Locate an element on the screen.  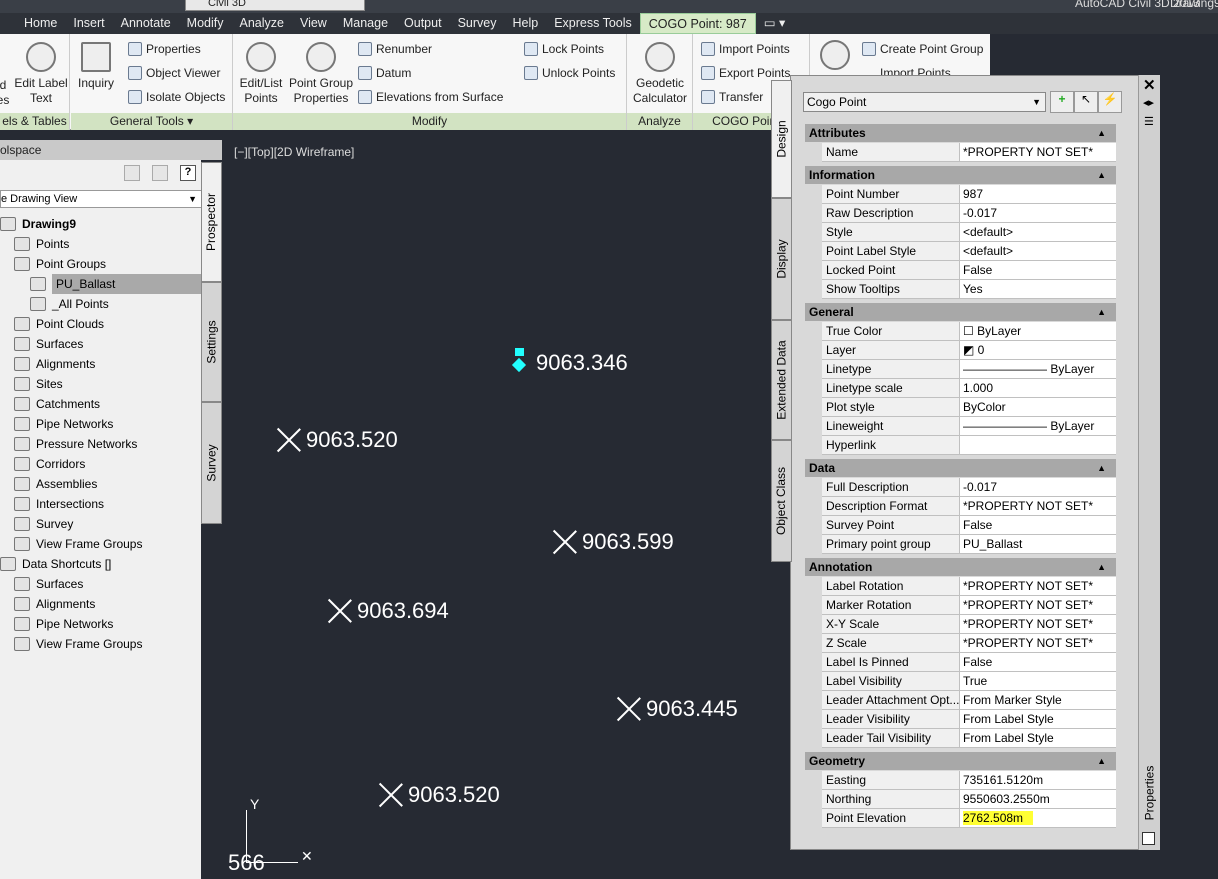
object-viewer-button: Object Viewer is located at coordinates (174, 73).